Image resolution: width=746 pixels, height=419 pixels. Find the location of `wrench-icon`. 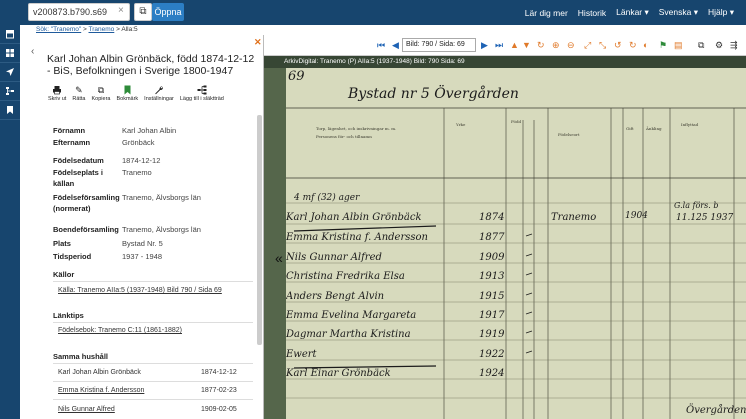

wrench-icon is located at coordinates (159, 90).